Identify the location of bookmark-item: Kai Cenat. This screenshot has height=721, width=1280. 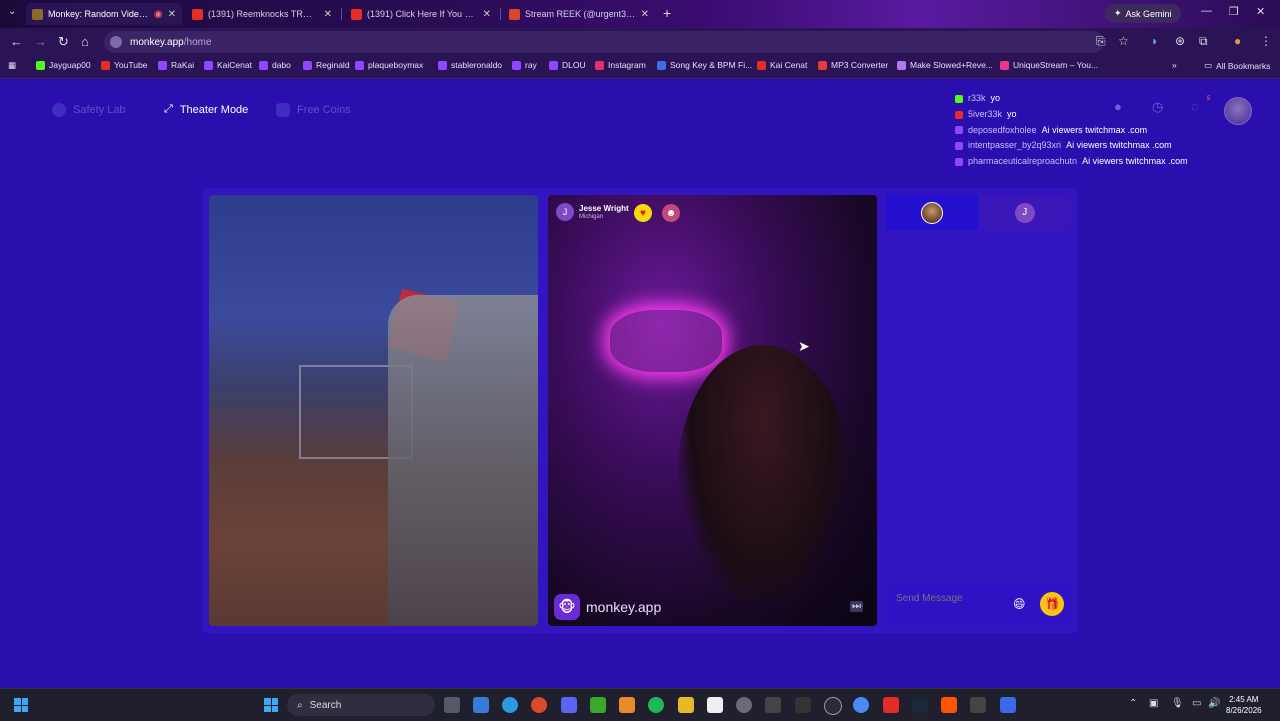
(782, 65).